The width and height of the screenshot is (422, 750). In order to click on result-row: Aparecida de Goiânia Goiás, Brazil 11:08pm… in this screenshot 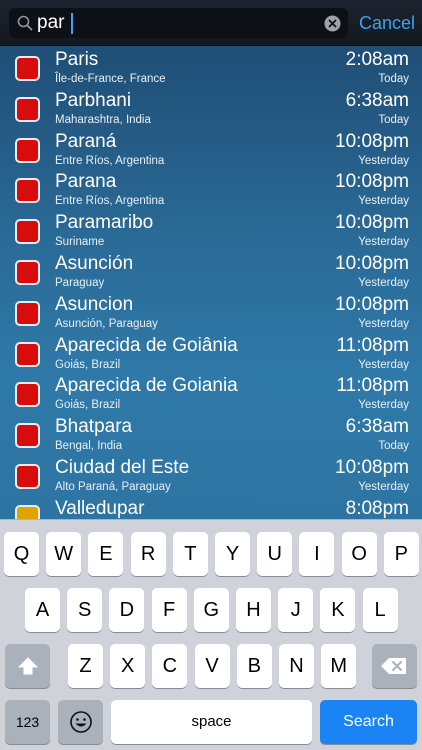, I will do `click(211, 354)`.